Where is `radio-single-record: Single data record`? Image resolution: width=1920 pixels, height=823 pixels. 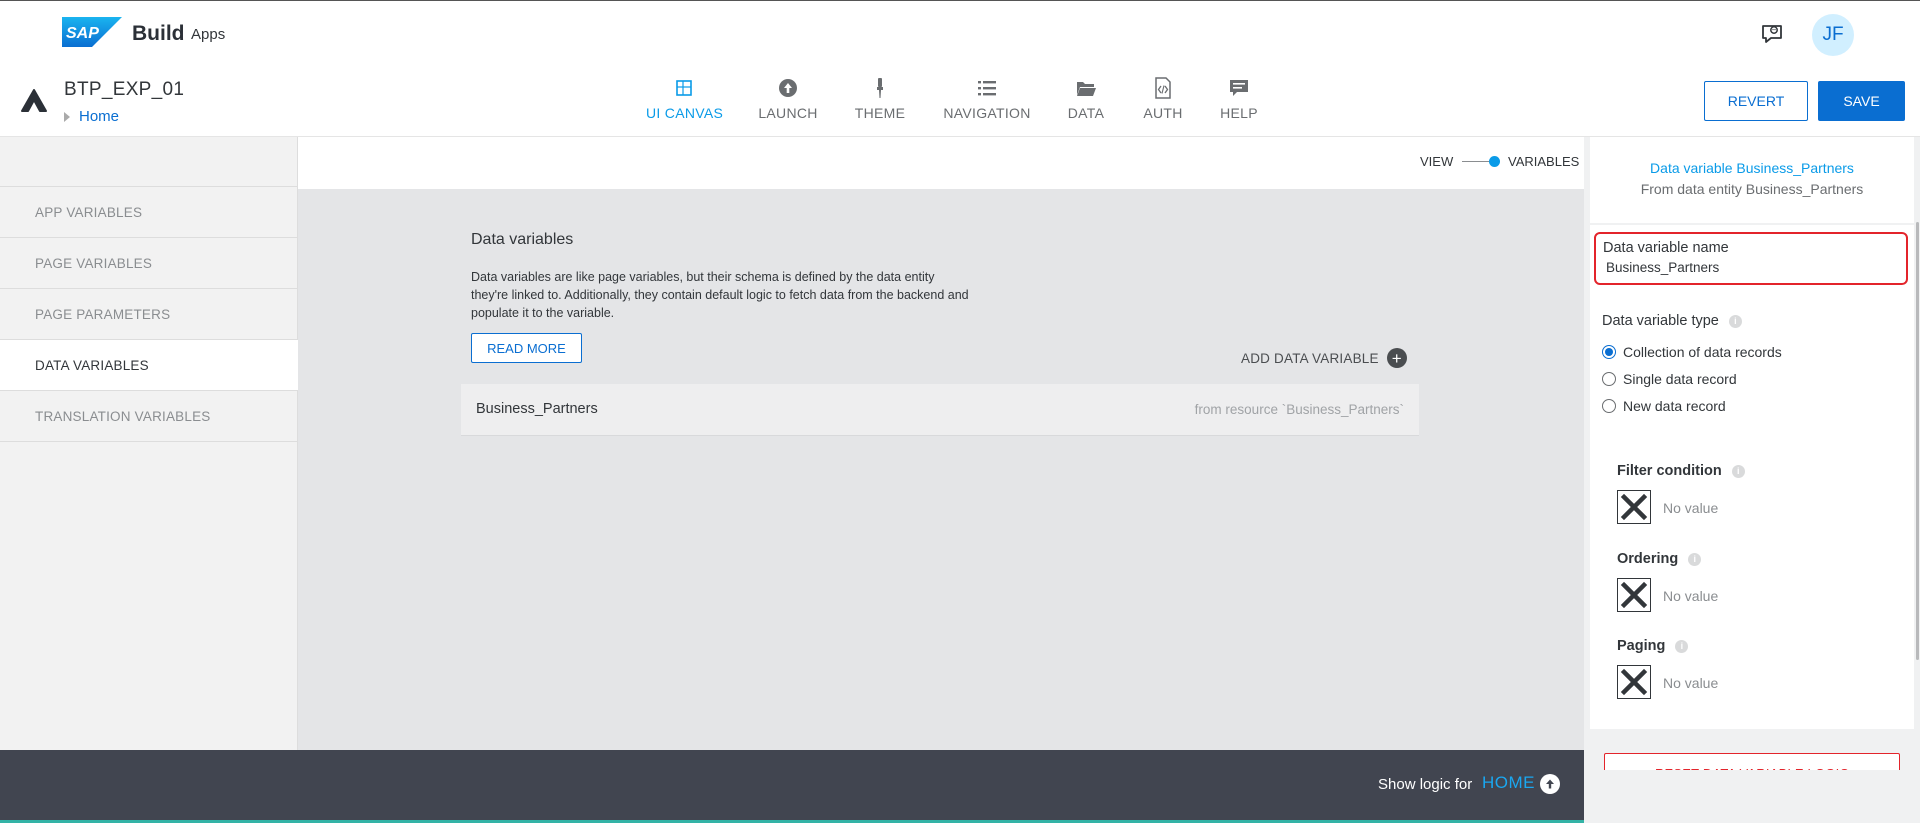
radio-single-record: Single data record is located at coordinates (1669, 379).